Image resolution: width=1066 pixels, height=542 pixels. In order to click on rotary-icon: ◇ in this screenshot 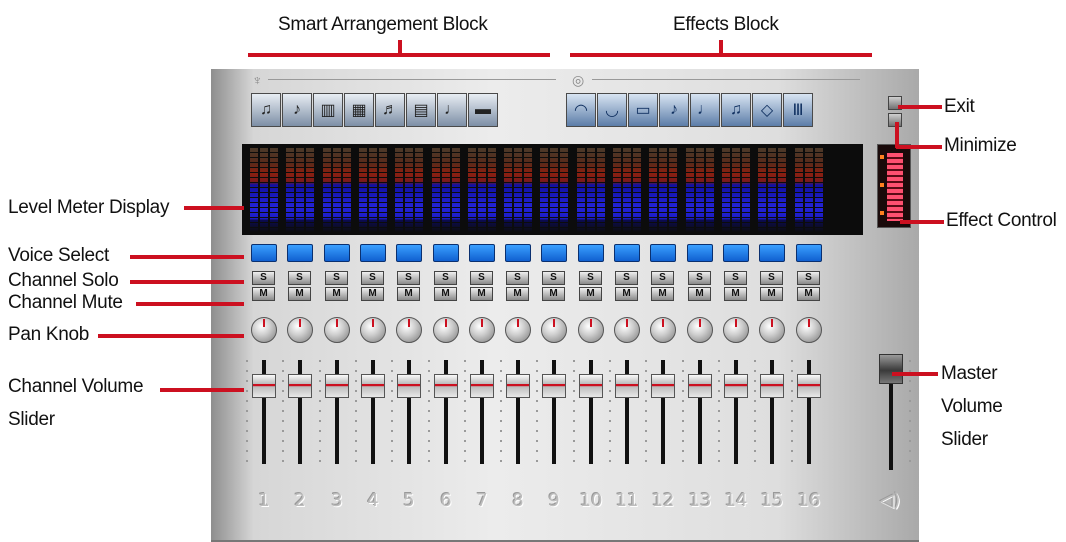, I will do `click(767, 110)`.